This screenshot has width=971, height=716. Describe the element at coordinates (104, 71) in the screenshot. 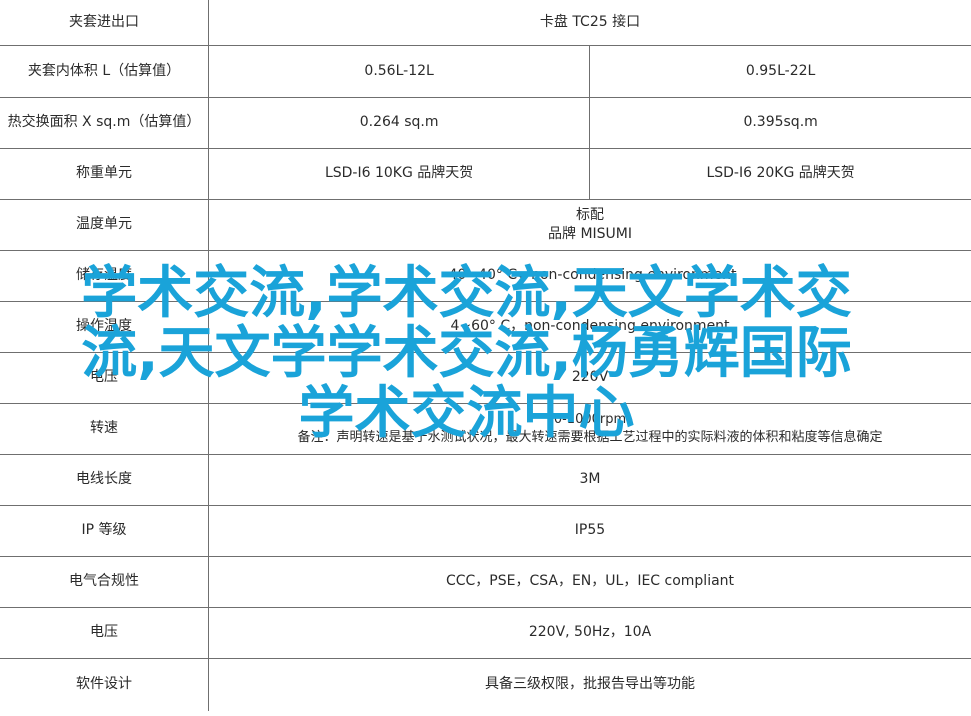

I see `row-label: 夹套内体积 L（估算值）` at that location.